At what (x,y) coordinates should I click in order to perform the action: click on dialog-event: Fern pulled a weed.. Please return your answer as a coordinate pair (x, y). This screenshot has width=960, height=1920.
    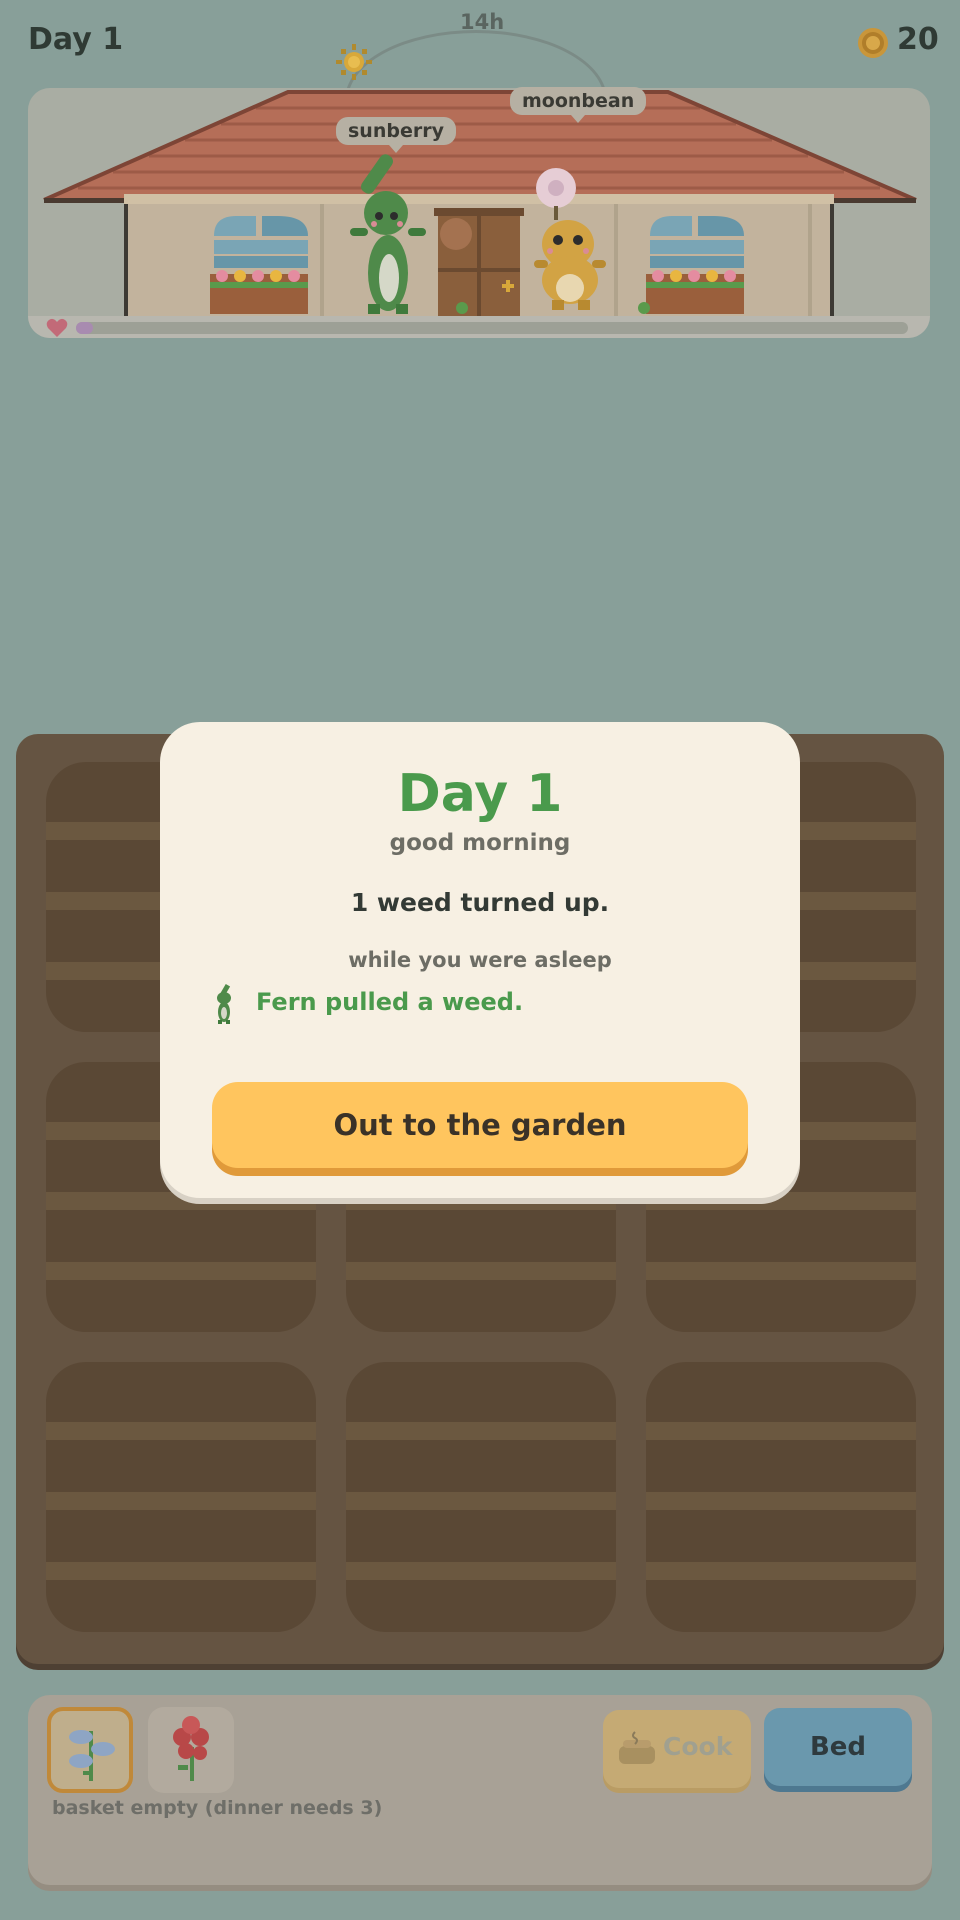
    Looking at the image, I should click on (390, 1002).